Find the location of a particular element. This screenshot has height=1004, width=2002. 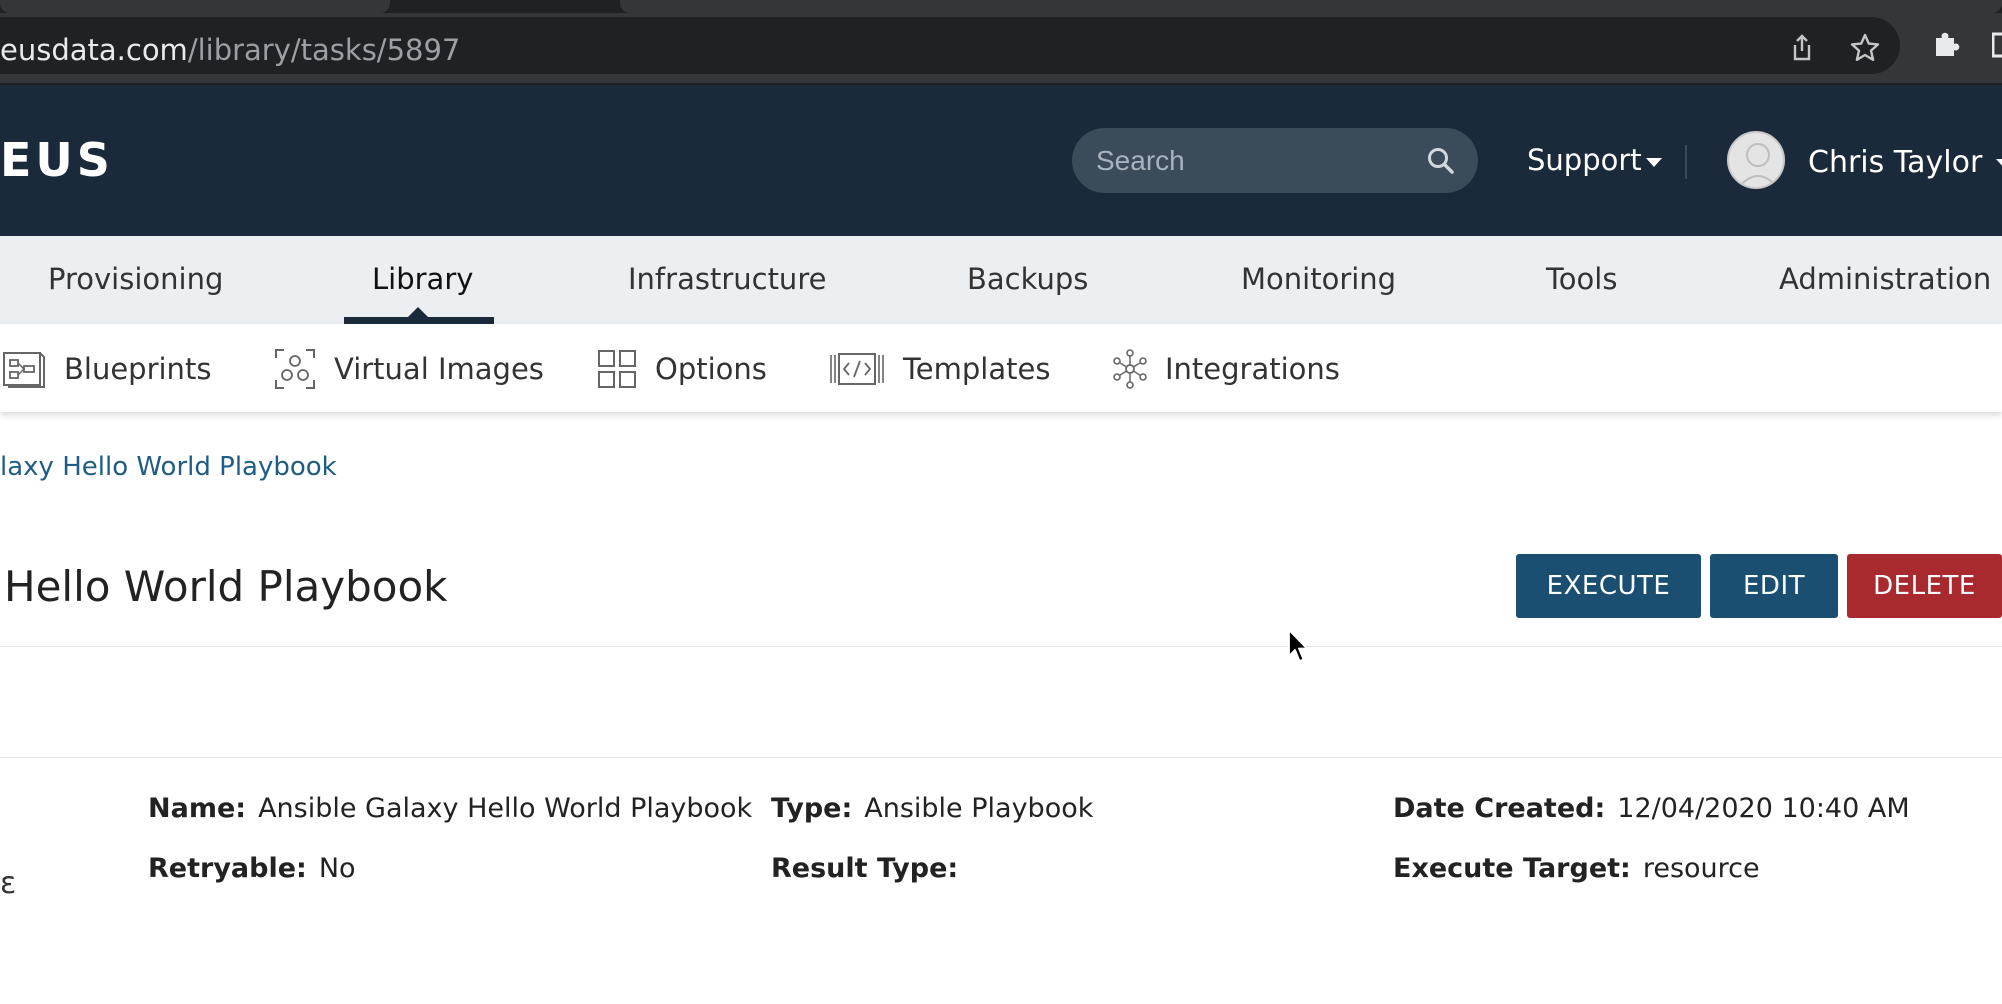

avatar is located at coordinates (1756, 160).